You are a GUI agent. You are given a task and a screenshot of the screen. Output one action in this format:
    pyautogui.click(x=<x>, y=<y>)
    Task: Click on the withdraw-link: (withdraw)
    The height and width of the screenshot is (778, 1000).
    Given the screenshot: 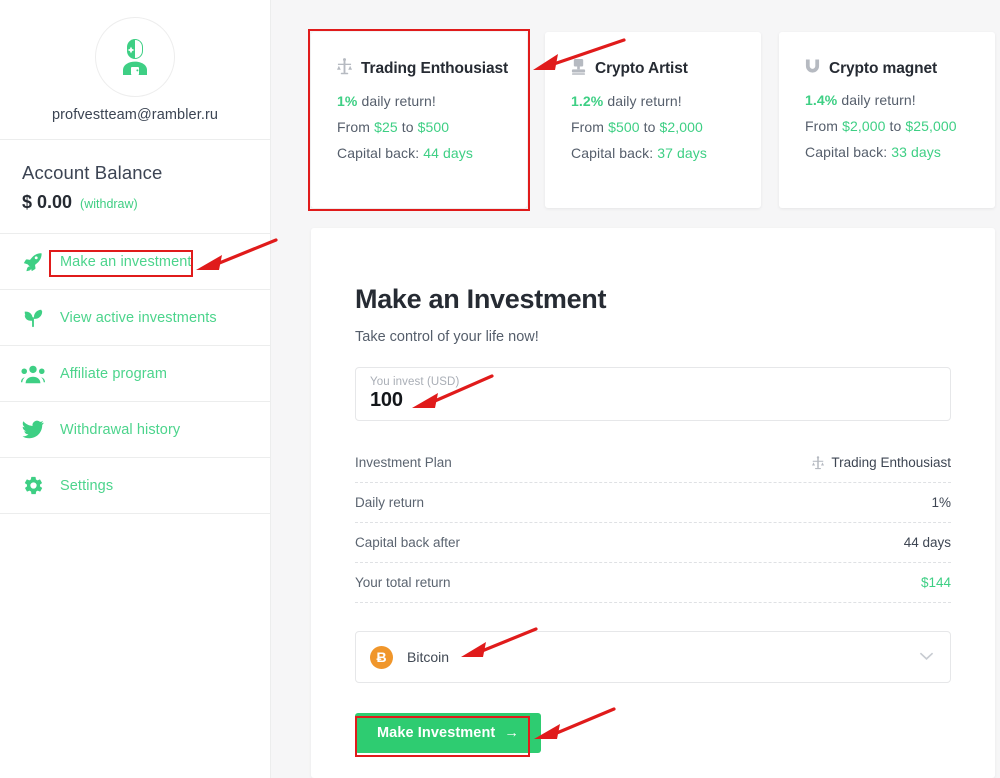 What is the action you would take?
    pyautogui.click(x=109, y=204)
    